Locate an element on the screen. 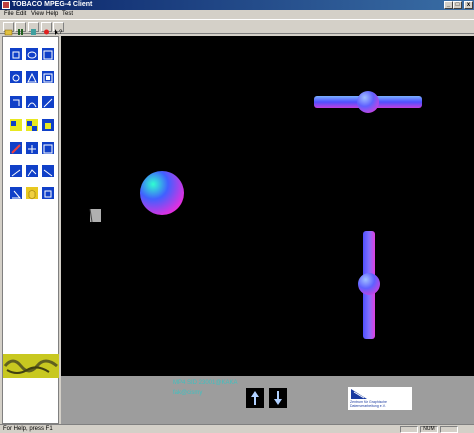  open-folder-icon is located at coordinates (8, 32).